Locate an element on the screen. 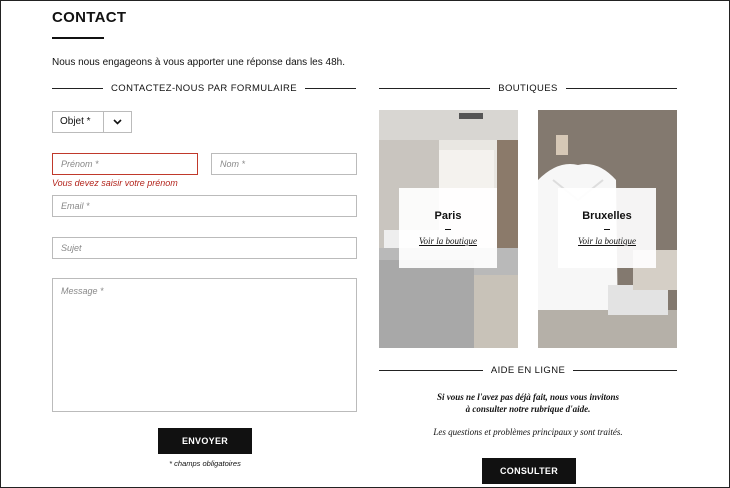 Image resolution: width=730 pixels, height=488 pixels. bruxelles-overlay: Bruxelles Voir la boutique is located at coordinates (607, 228).